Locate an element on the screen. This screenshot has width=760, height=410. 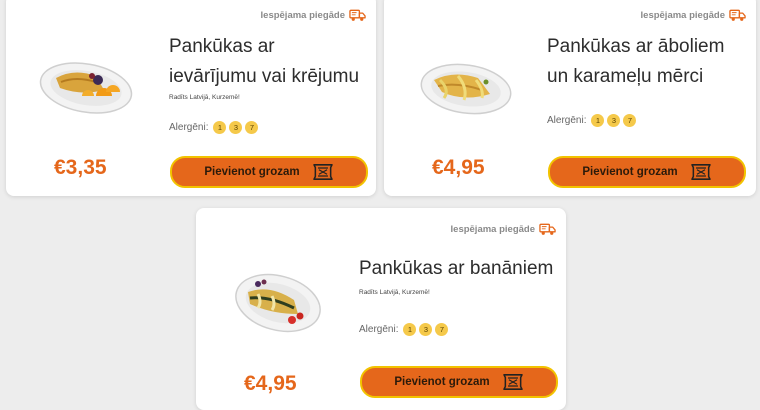
product-title-line: Pankūkas ar banāniem is located at coordinates (456, 268).